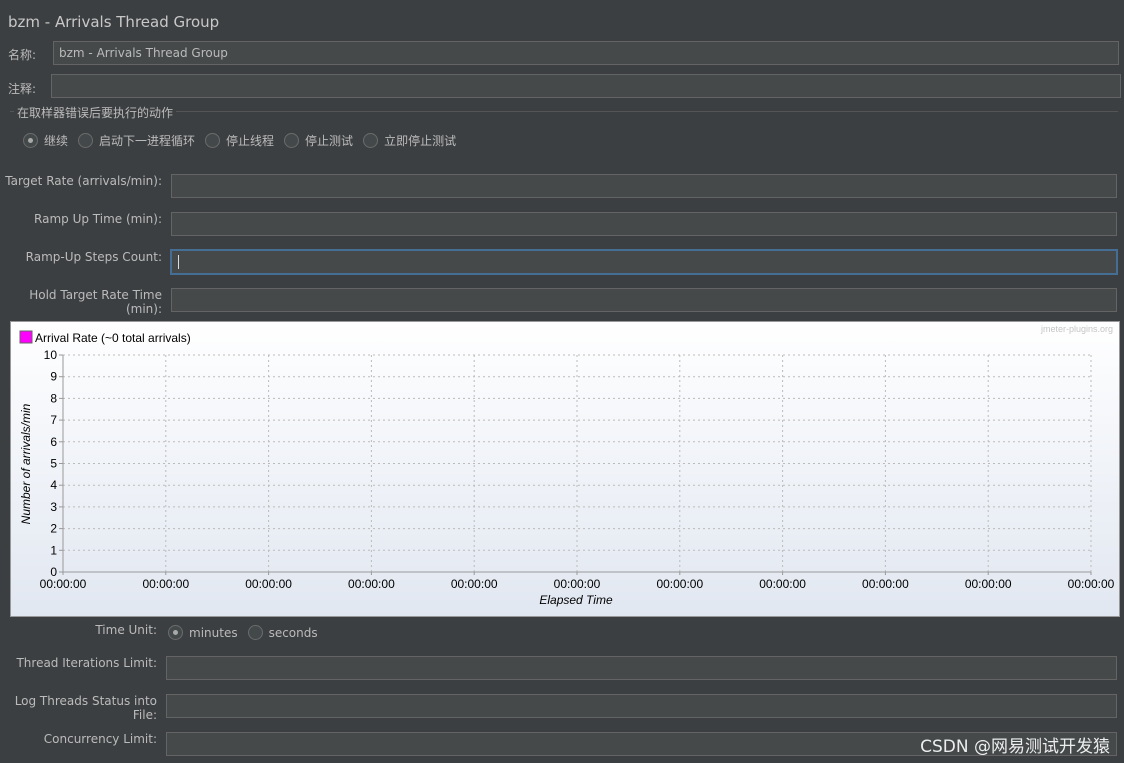  Describe the element at coordinates (113, 338) in the screenshot. I see `legend-label: Arrival Rate (~0 total arrivals)` at that location.